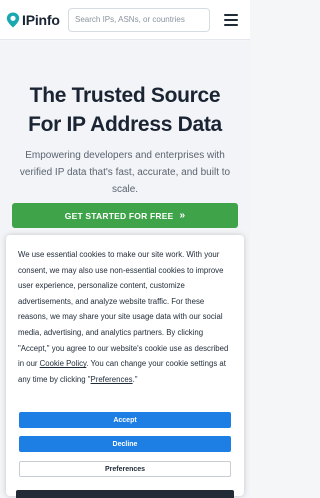 Image resolution: width=320 pixels, height=498 pixels. Describe the element at coordinates (41, 19) in the screenshot. I see `logo-text: IPinfo` at that location.